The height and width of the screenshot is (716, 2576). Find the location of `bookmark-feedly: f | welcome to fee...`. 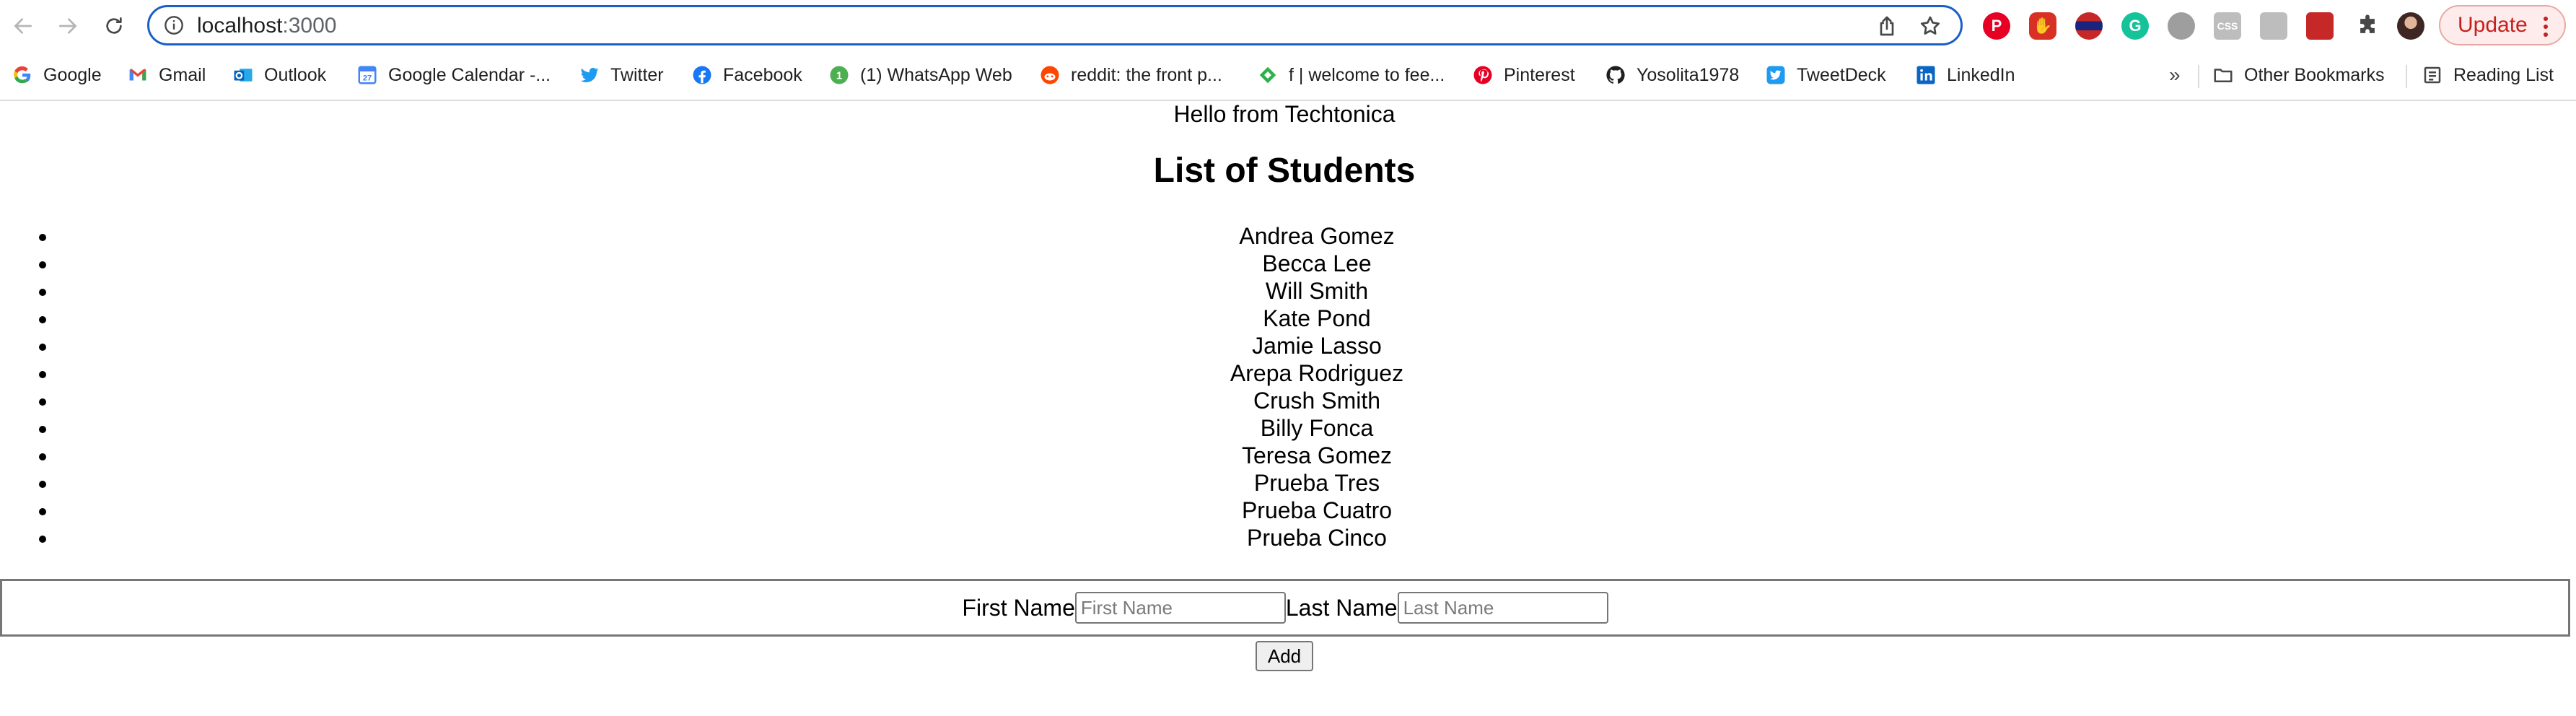

bookmark-feedly: f | welcome to fee... is located at coordinates (1351, 76).